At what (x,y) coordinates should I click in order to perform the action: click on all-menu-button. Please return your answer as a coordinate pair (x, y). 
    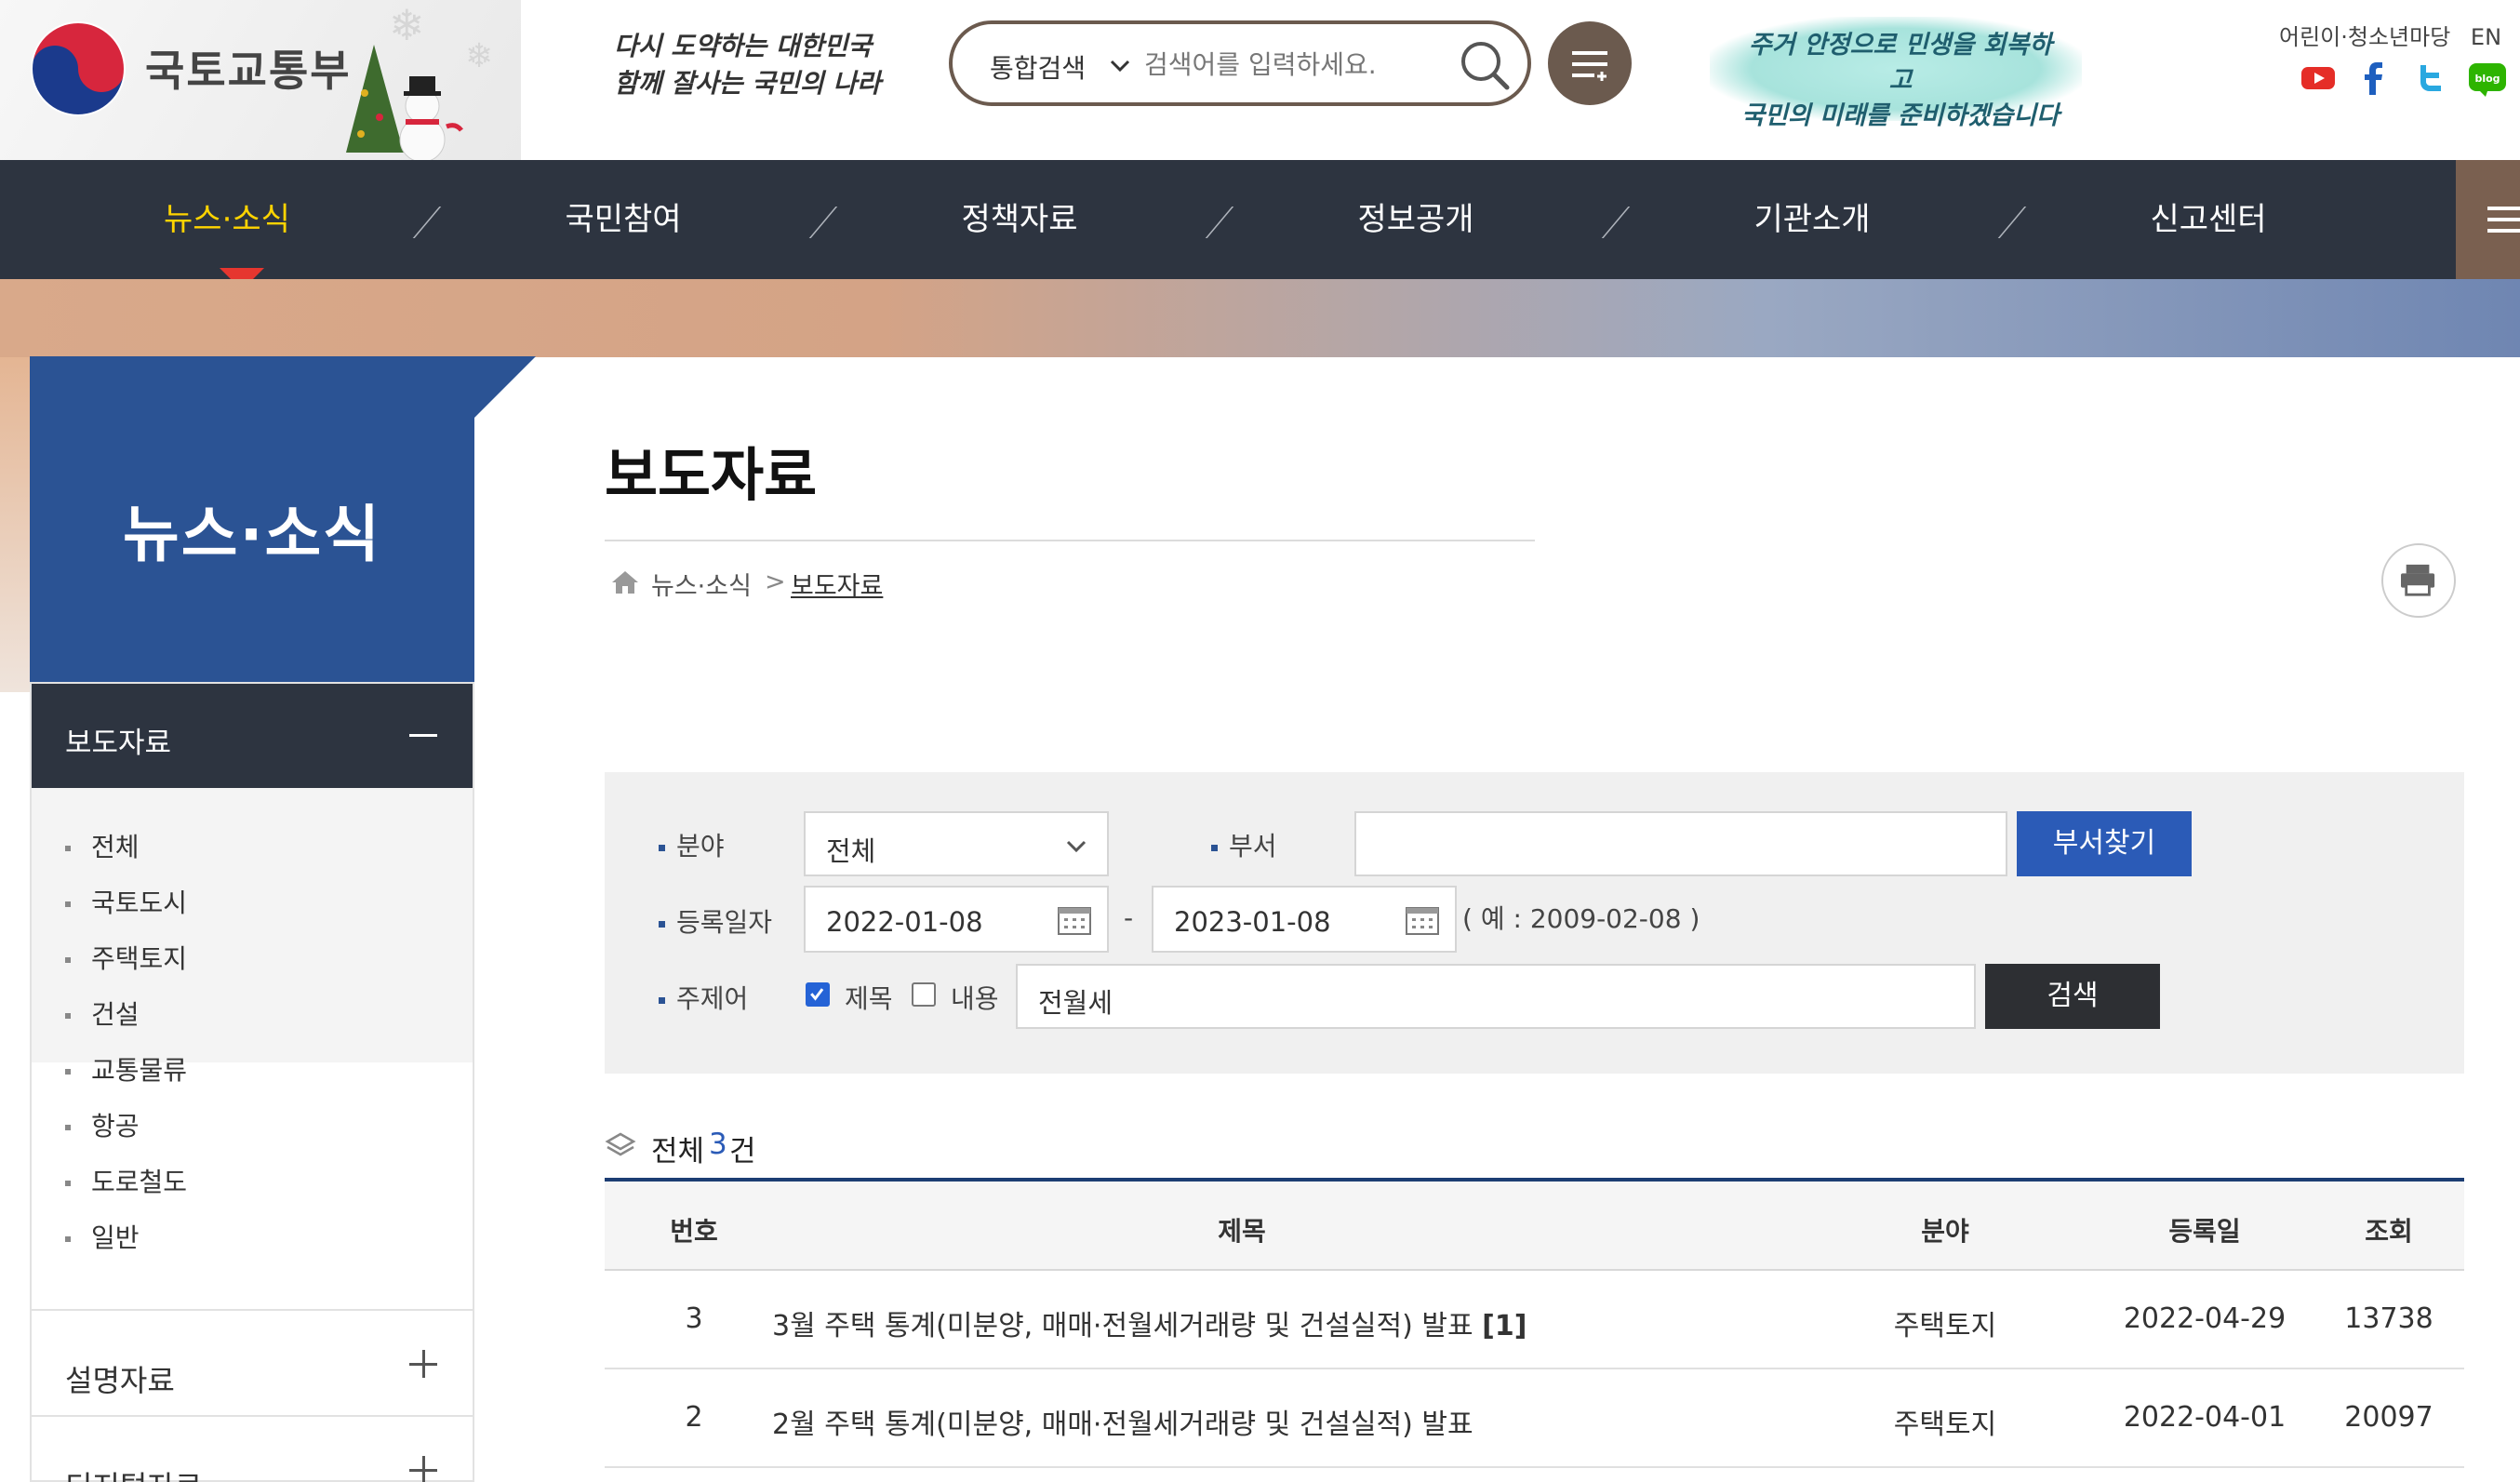
    Looking at the image, I should click on (1590, 63).